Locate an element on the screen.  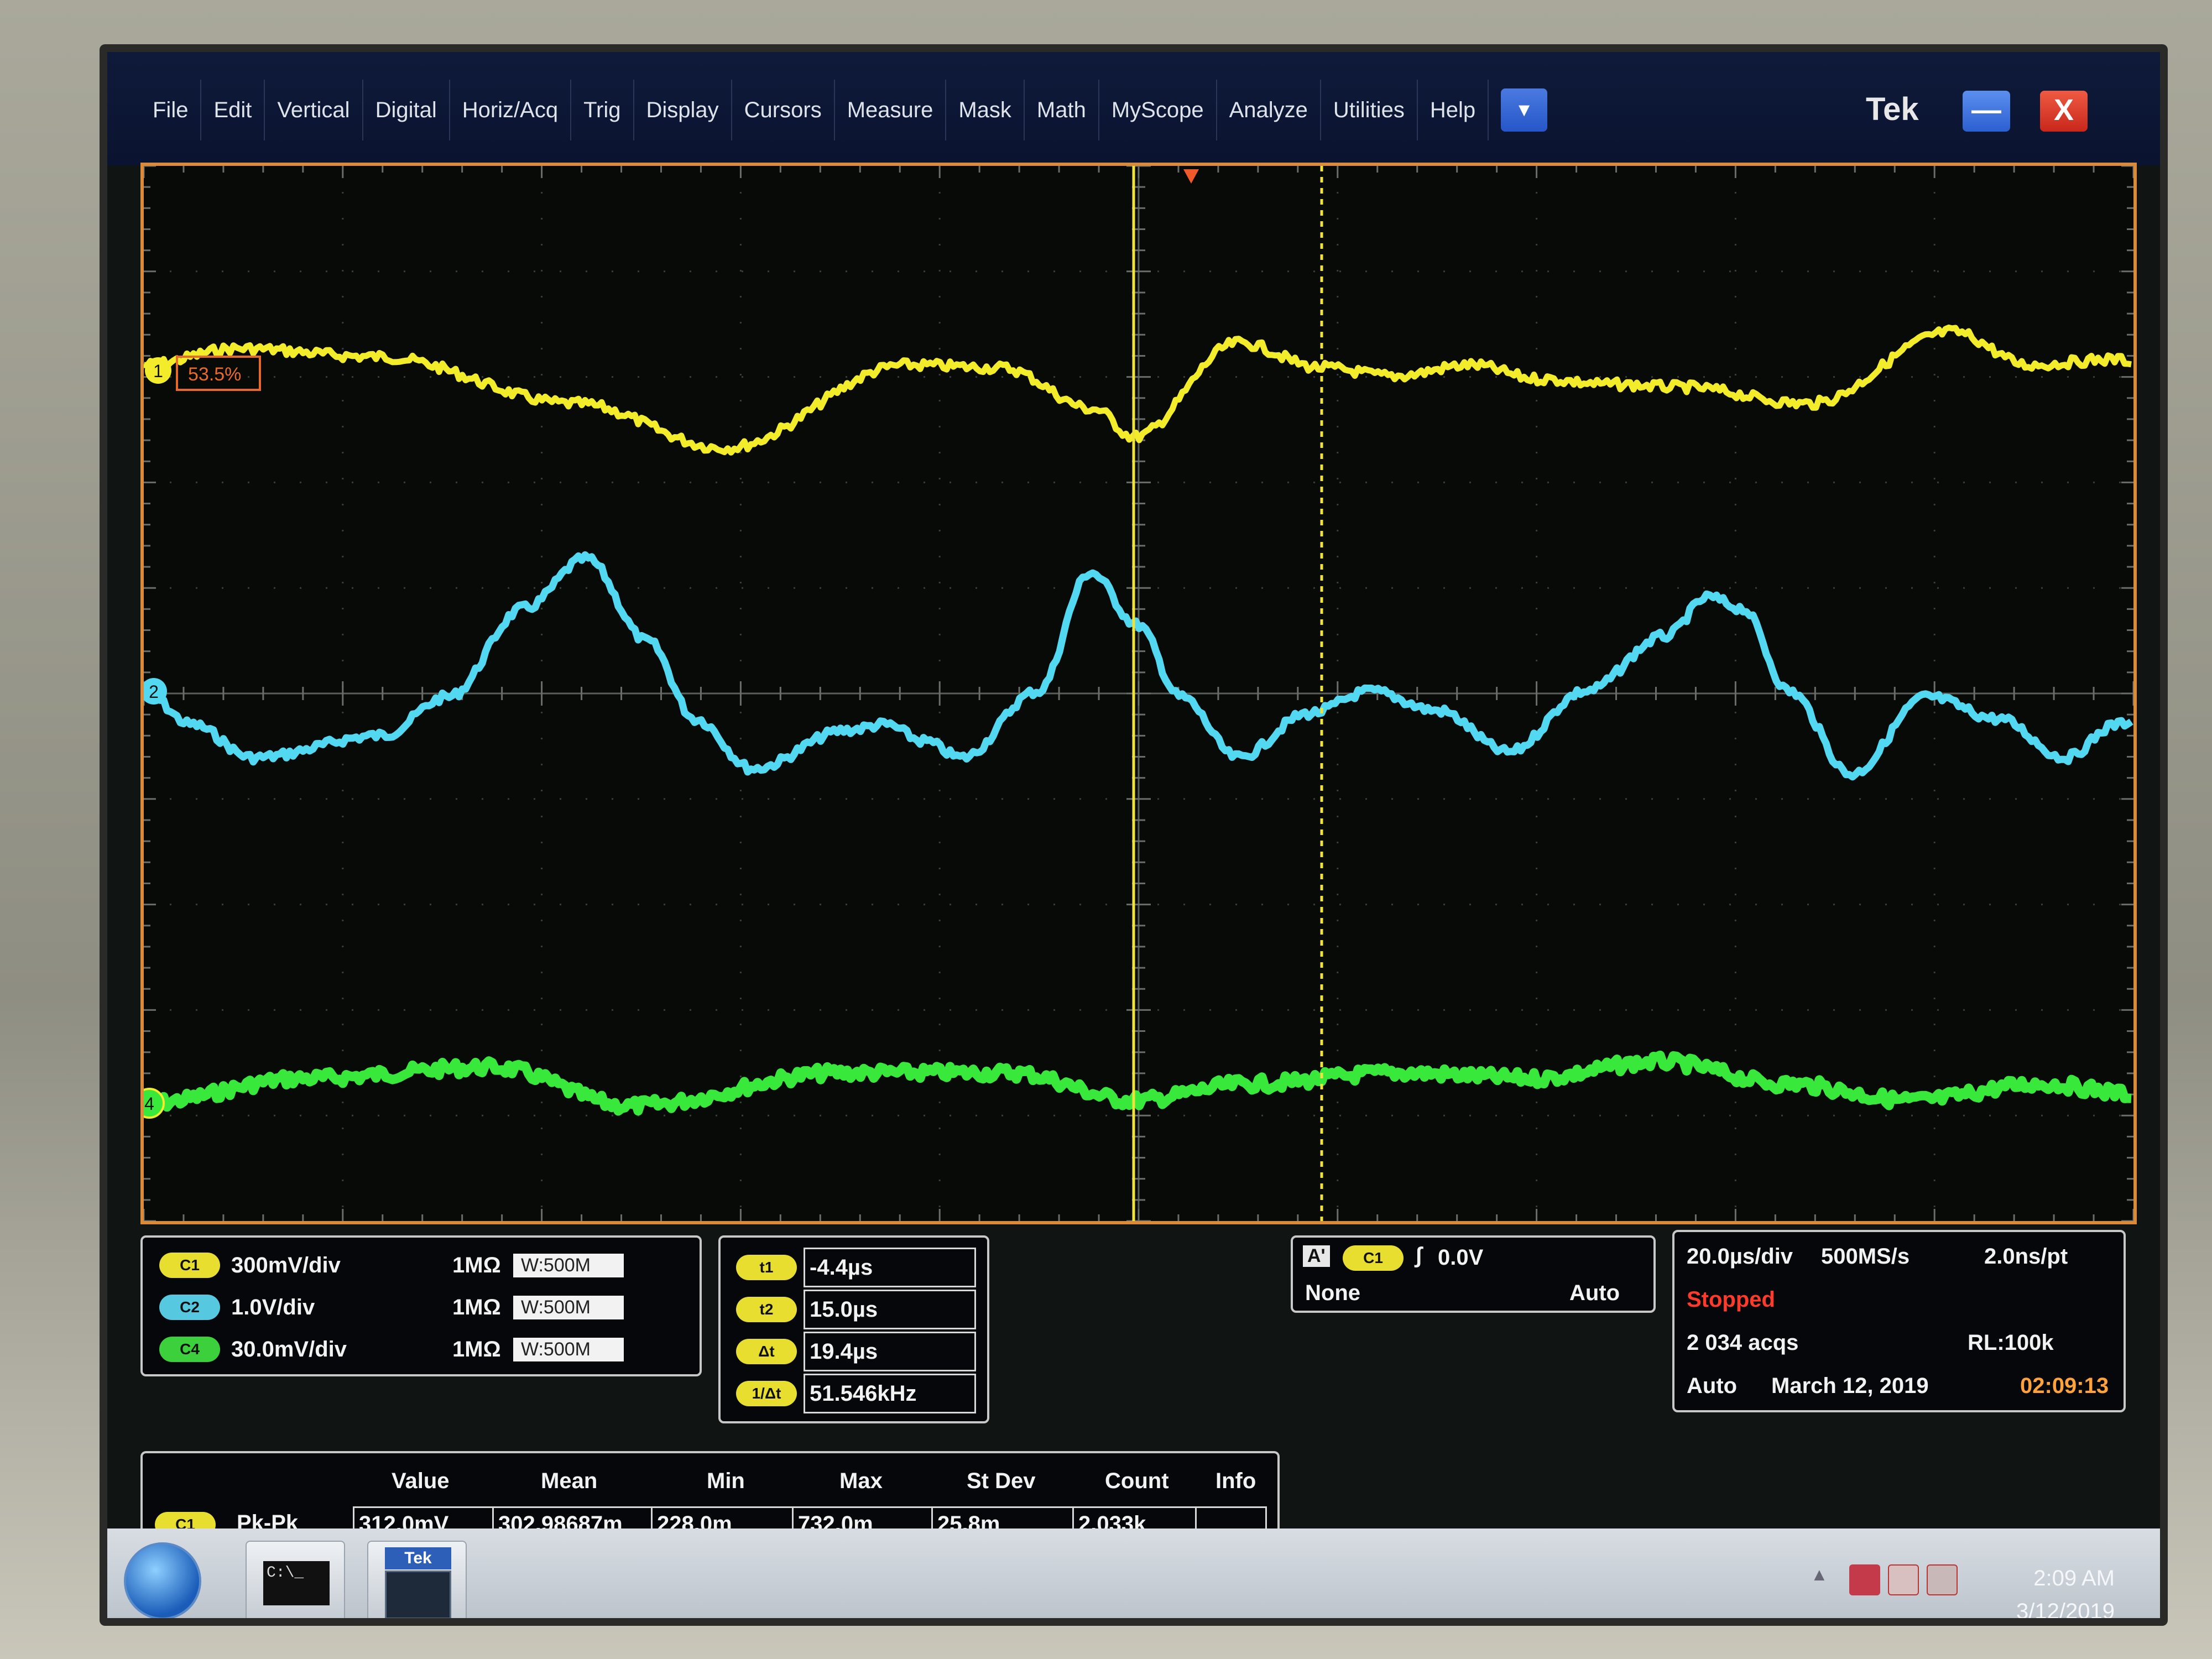
cursor-t2-row: t2 15.0µs is located at coordinates (856, 1310).